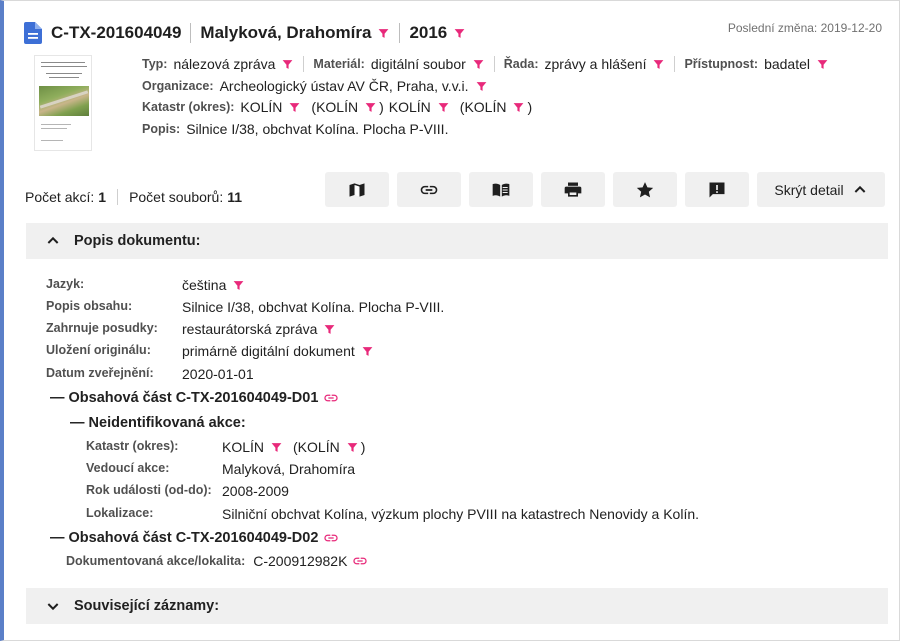 This screenshot has width=903, height=643. I want to click on content-part-title: — Obsahová část C-TX-201604049-D01, so click(184, 398).